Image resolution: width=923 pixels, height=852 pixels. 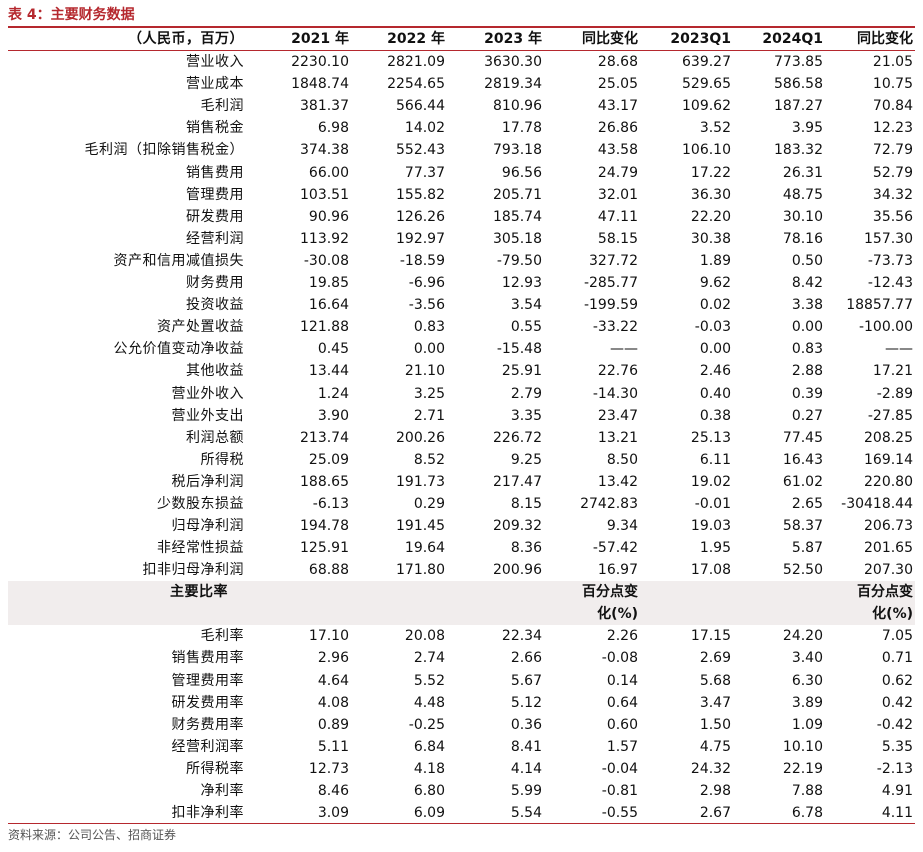 What do you see at coordinates (186, 39) in the screenshot?
I see `header-unit: （人民币，百万）` at bounding box center [186, 39].